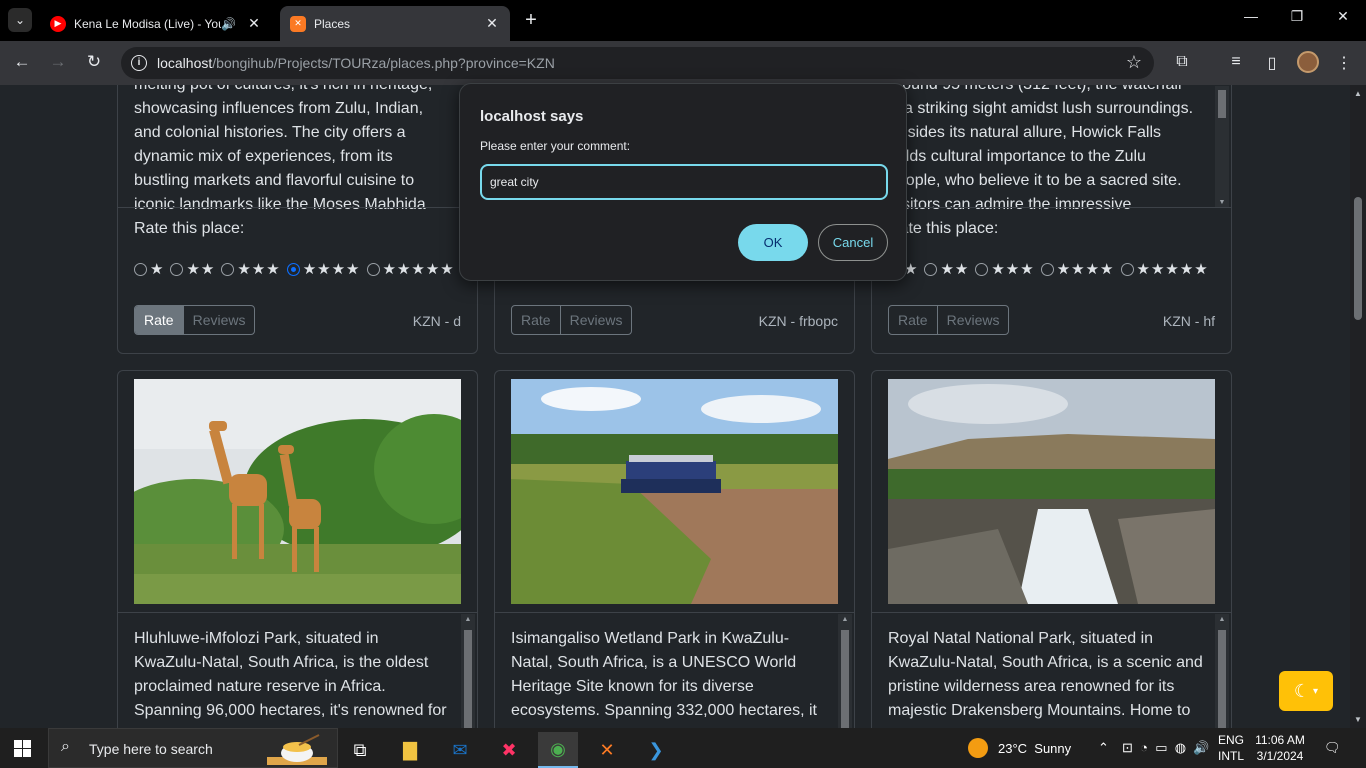 The image size is (1366, 768). What do you see at coordinates (1182, 62) in the screenshot?
I see `extensions-icon: ⧉` at bounding box center [1182, 62].